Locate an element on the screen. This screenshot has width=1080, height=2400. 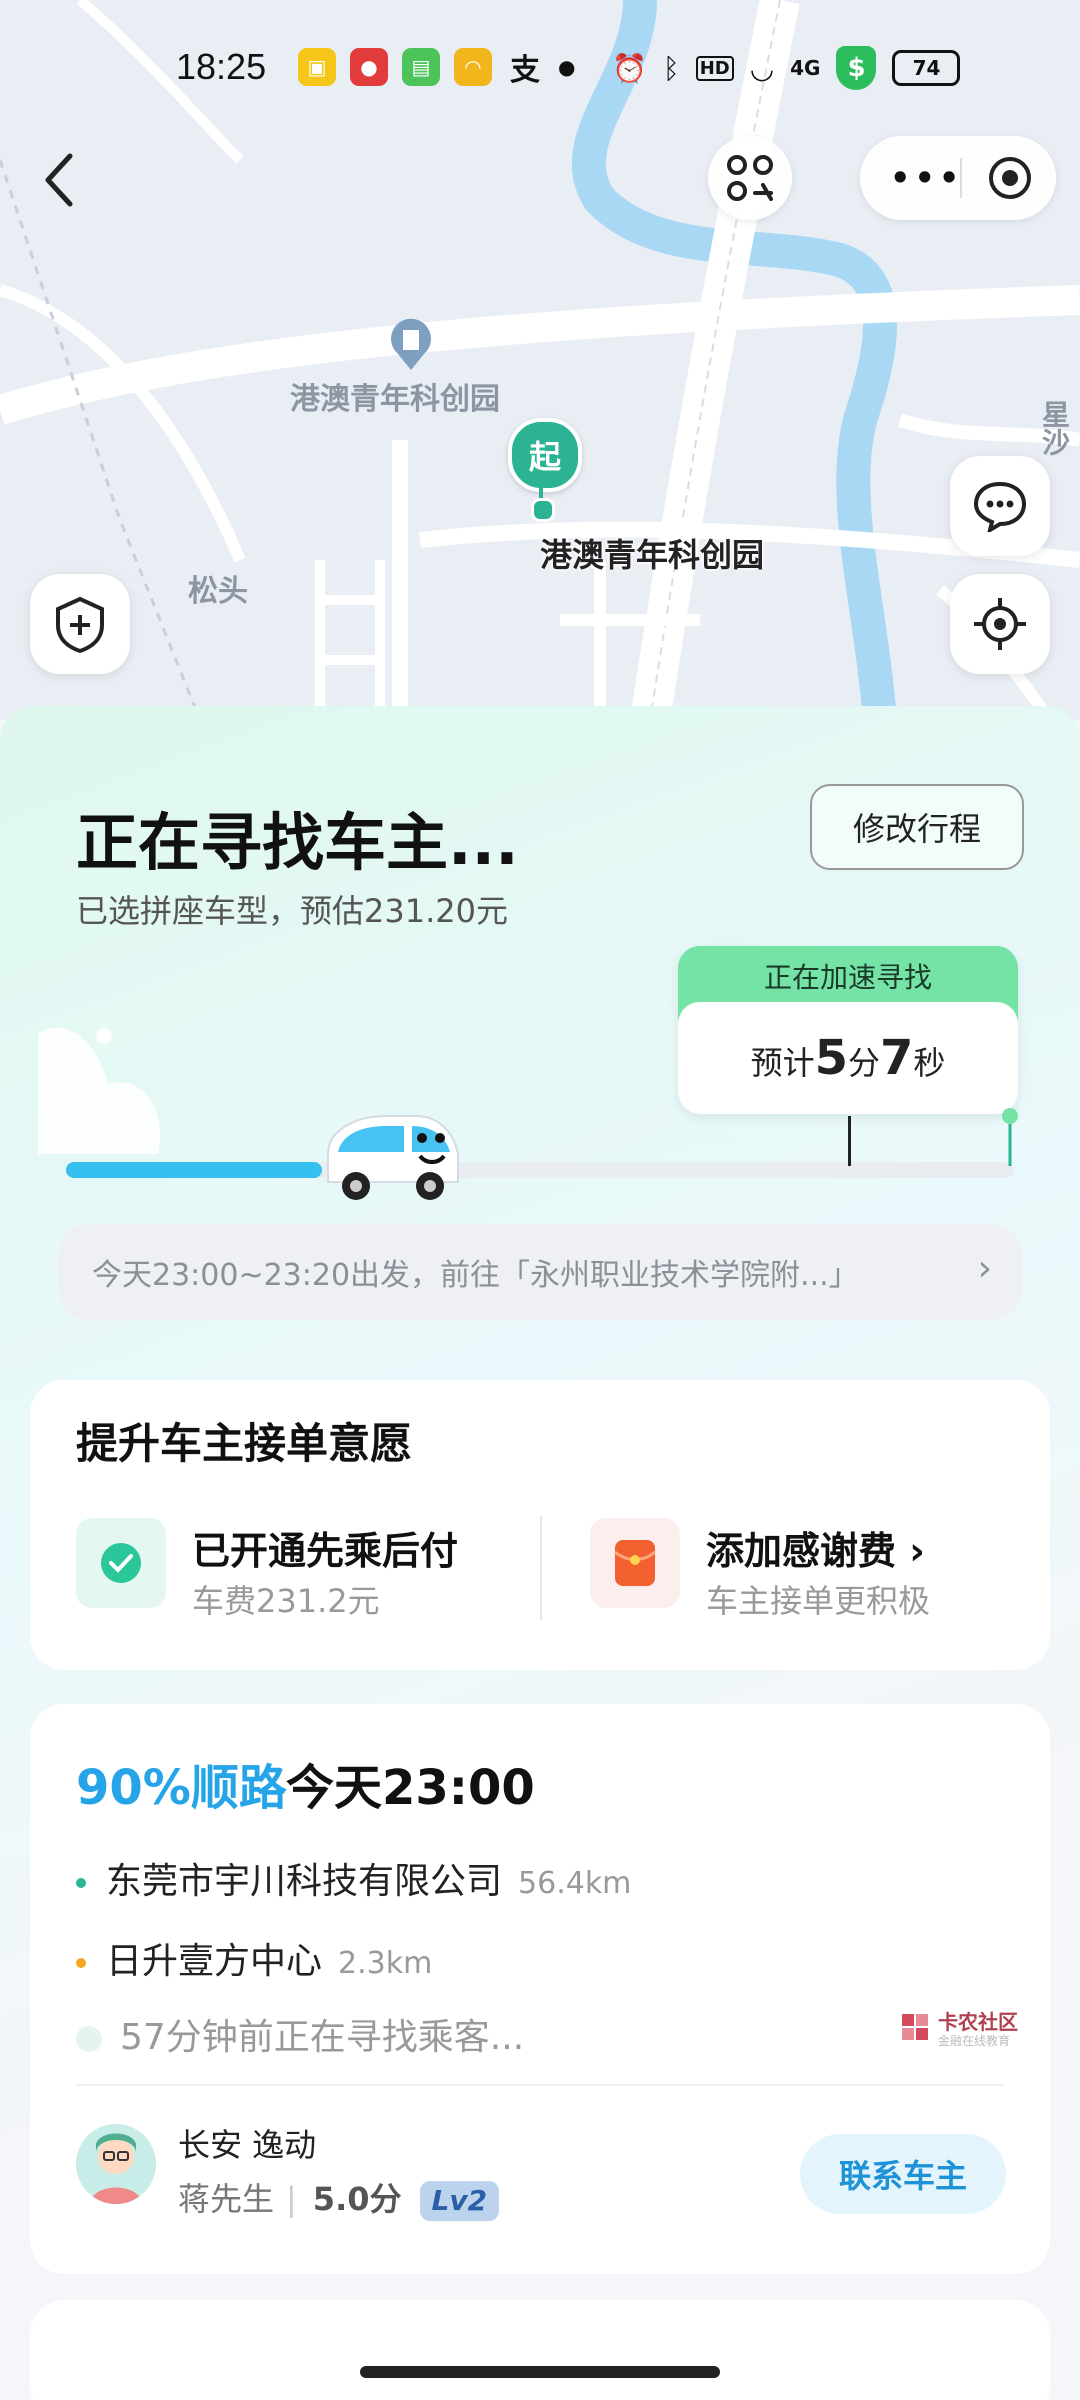
back-button is located at coordinates (60, 180).